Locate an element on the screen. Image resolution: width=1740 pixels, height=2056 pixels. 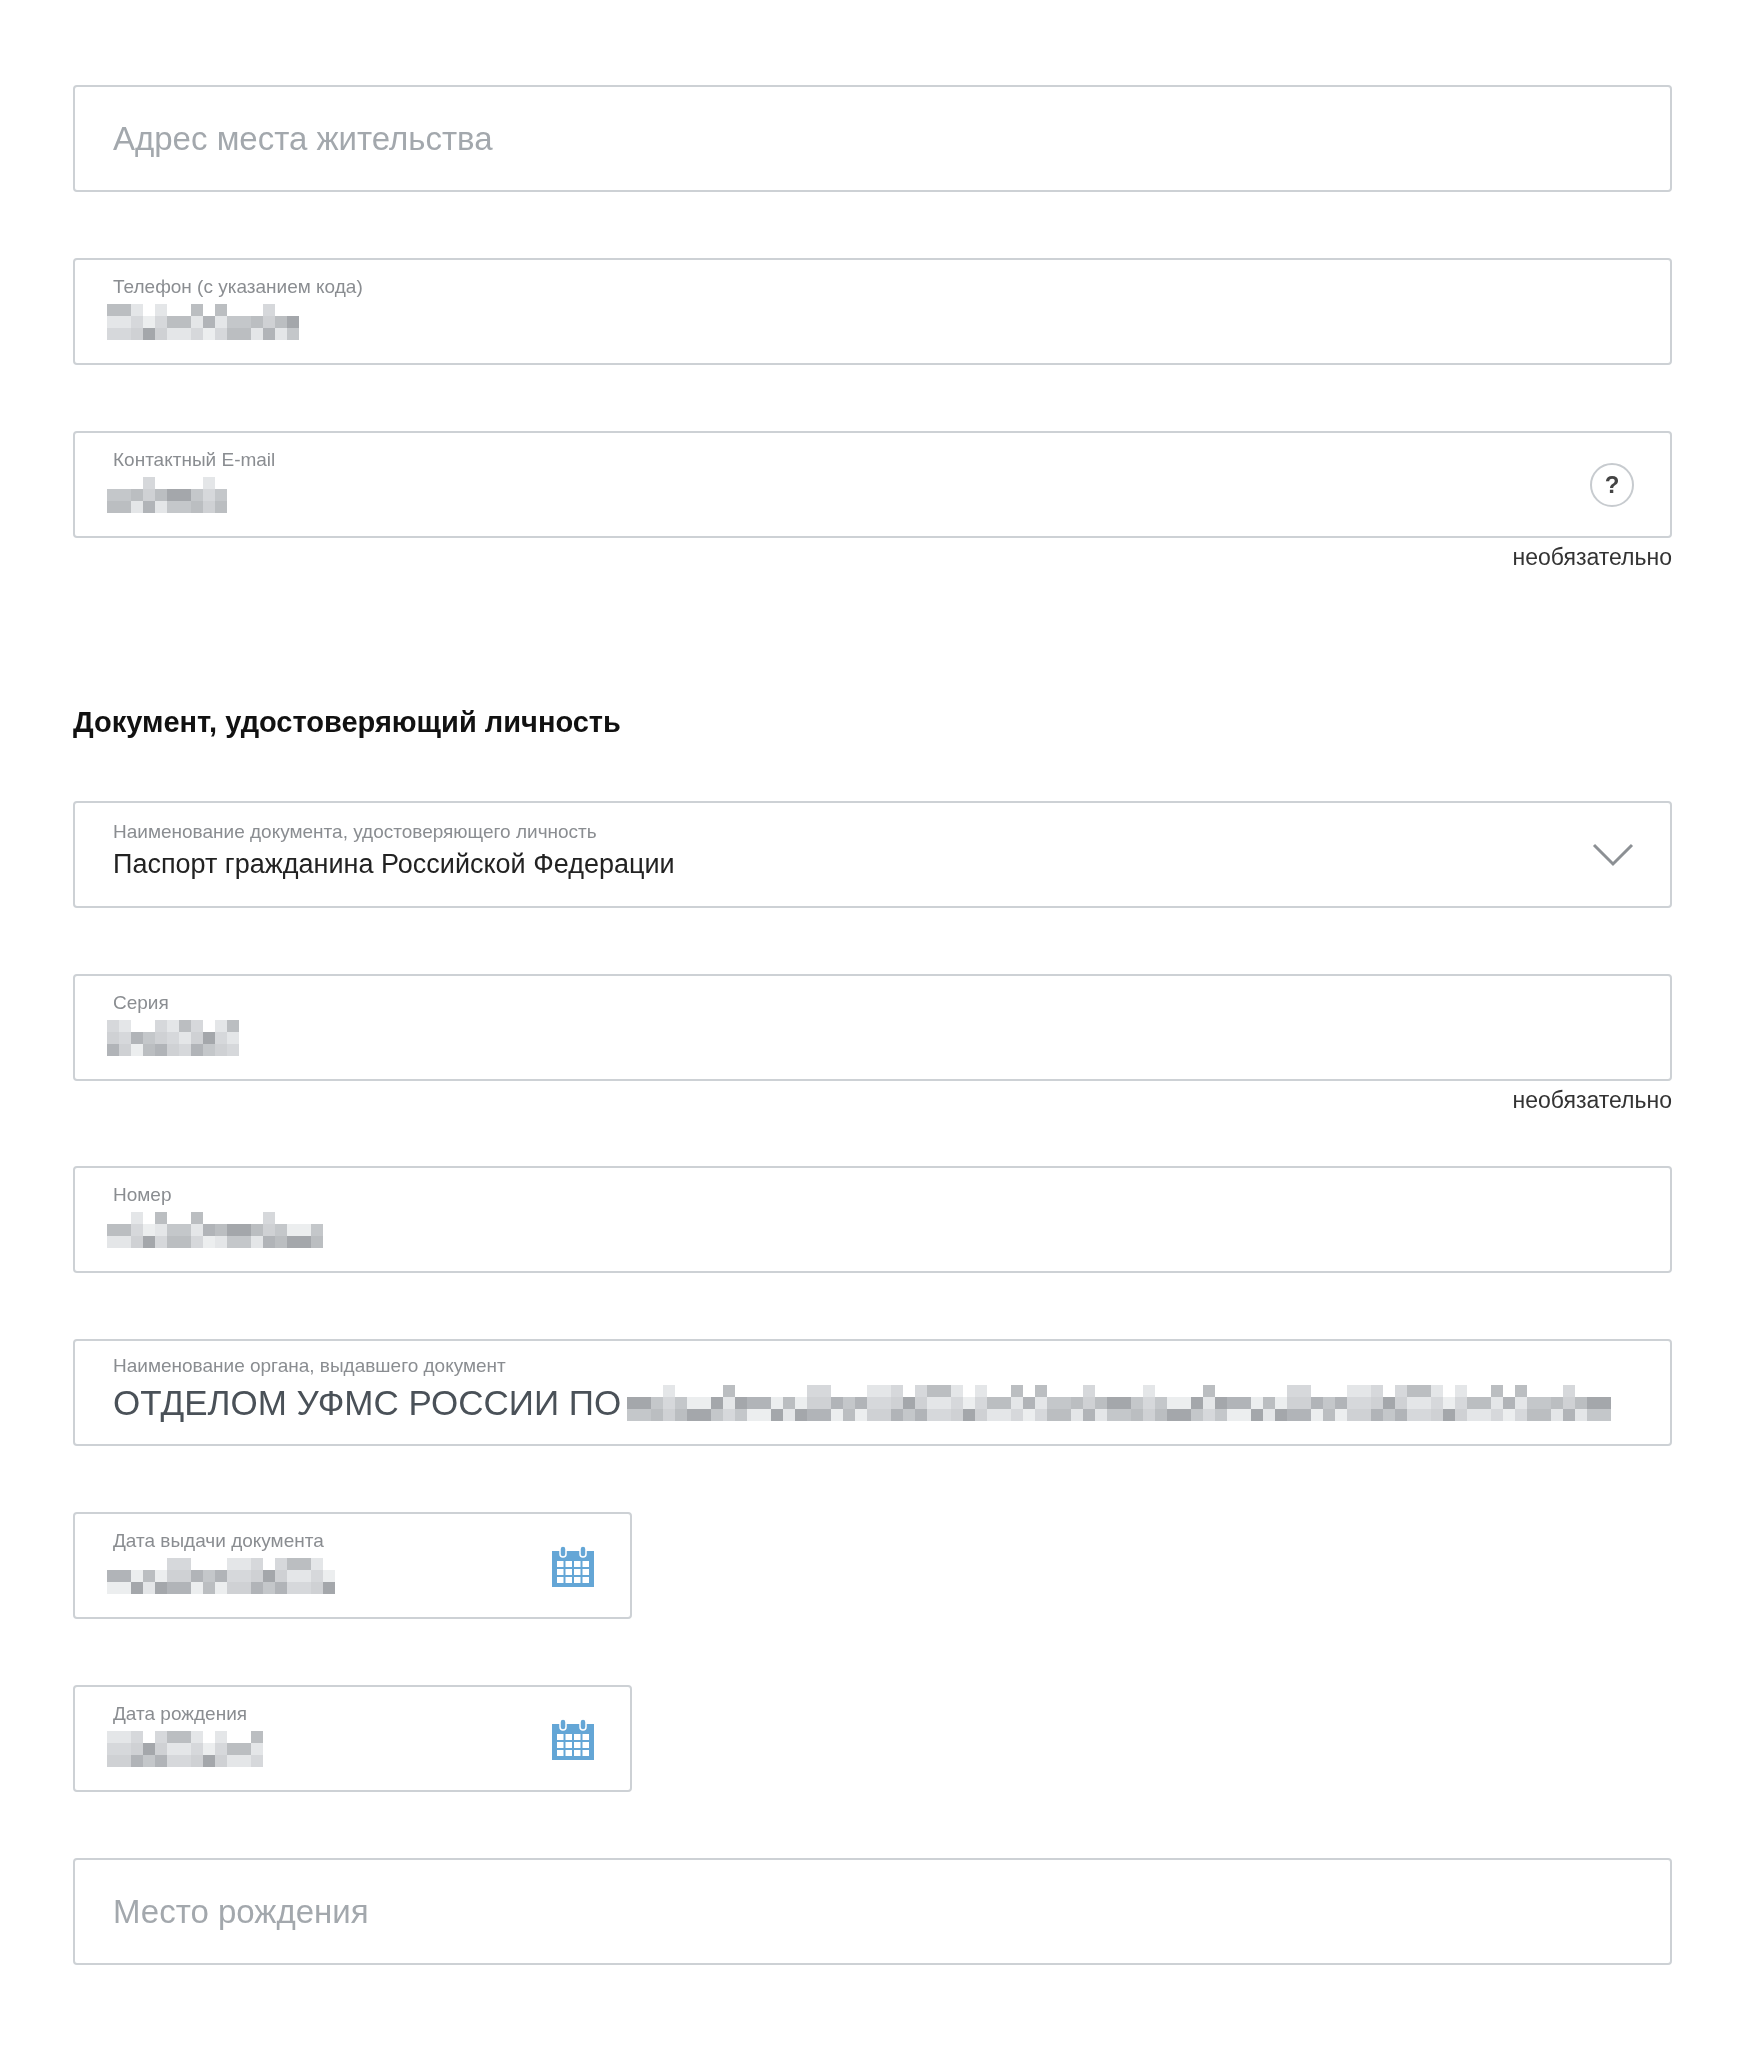
field-label: Дата выдачи документа is located at coordinates (219, 1540).